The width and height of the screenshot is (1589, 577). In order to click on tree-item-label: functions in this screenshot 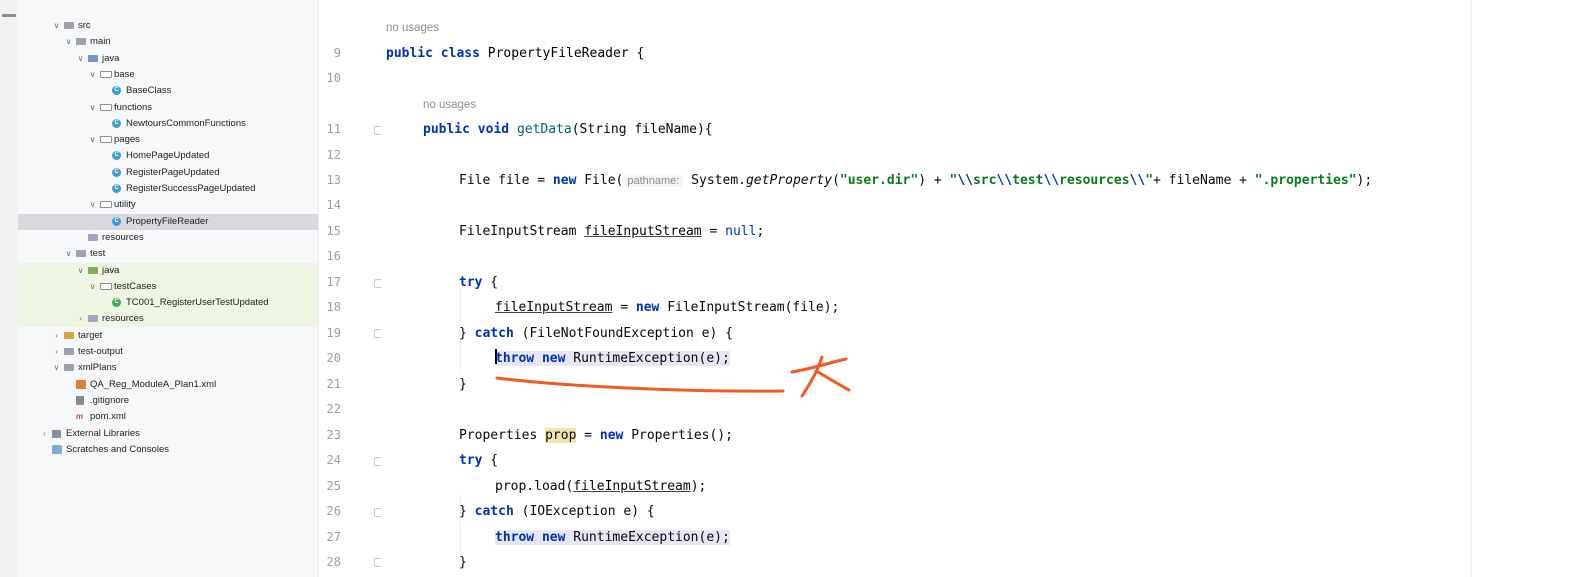, I will do `click(133, 107)`.